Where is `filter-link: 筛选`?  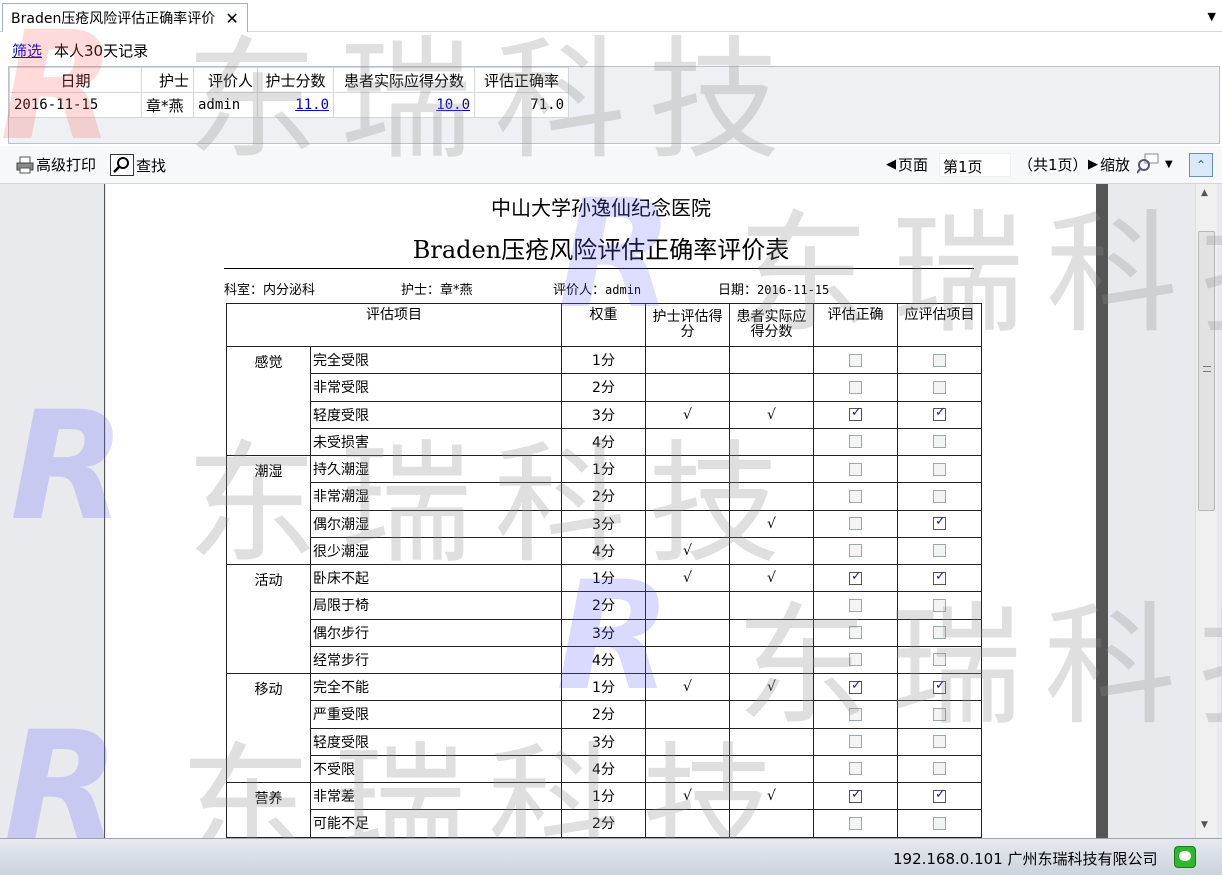
filter-link: 筛选 is located at coordinates (27, 50).